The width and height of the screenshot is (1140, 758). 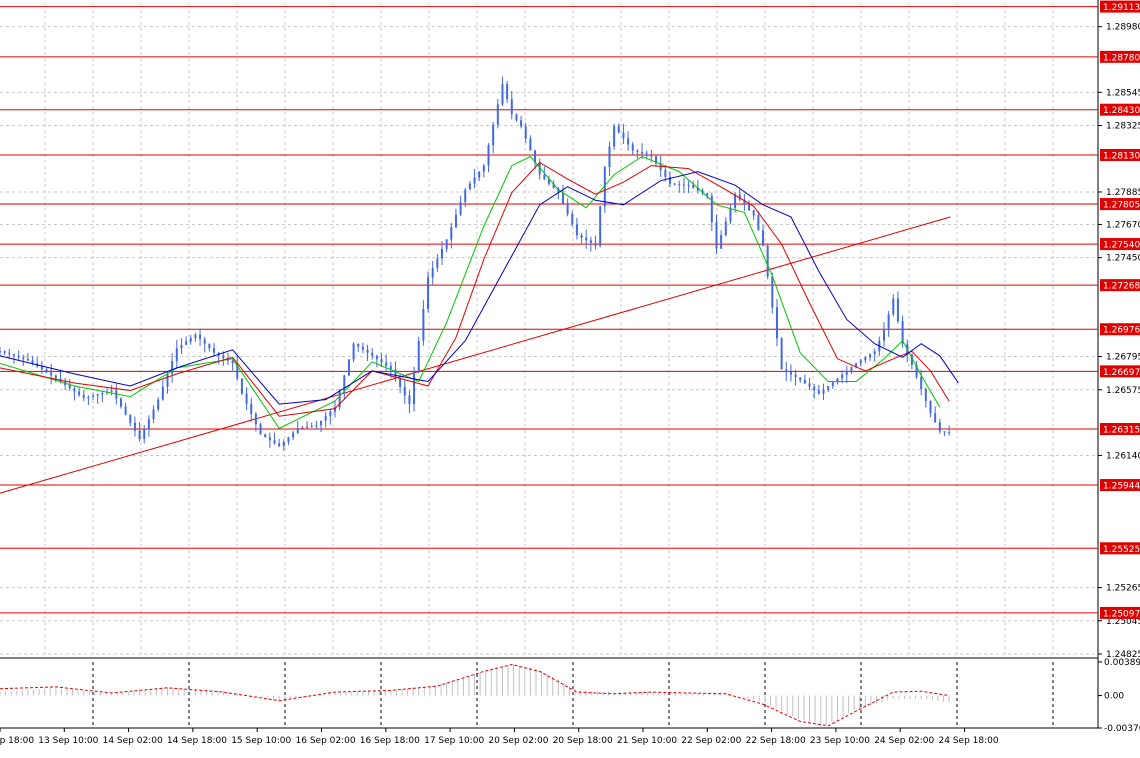 What do you see at coordinates (1123, 456) in the screenshot?
I see `price-tick-label: 1.26140` at bounding box center [1123, 456].